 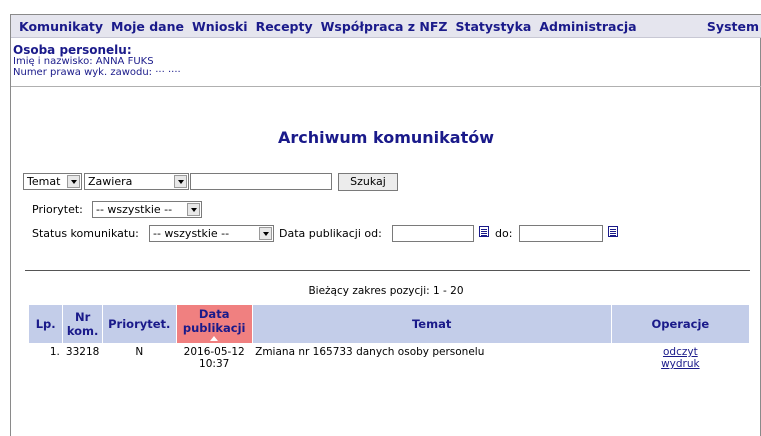 I want to click on cell-date: 2016-05-12 10:37, so click(x=214, y=356).